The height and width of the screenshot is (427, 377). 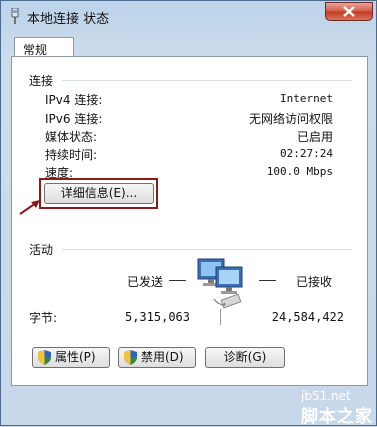 What do you see at coordinates (326, 396) in the screenshot?
I see `watermark-url: jb51.net` at bounding box center [326, 396].